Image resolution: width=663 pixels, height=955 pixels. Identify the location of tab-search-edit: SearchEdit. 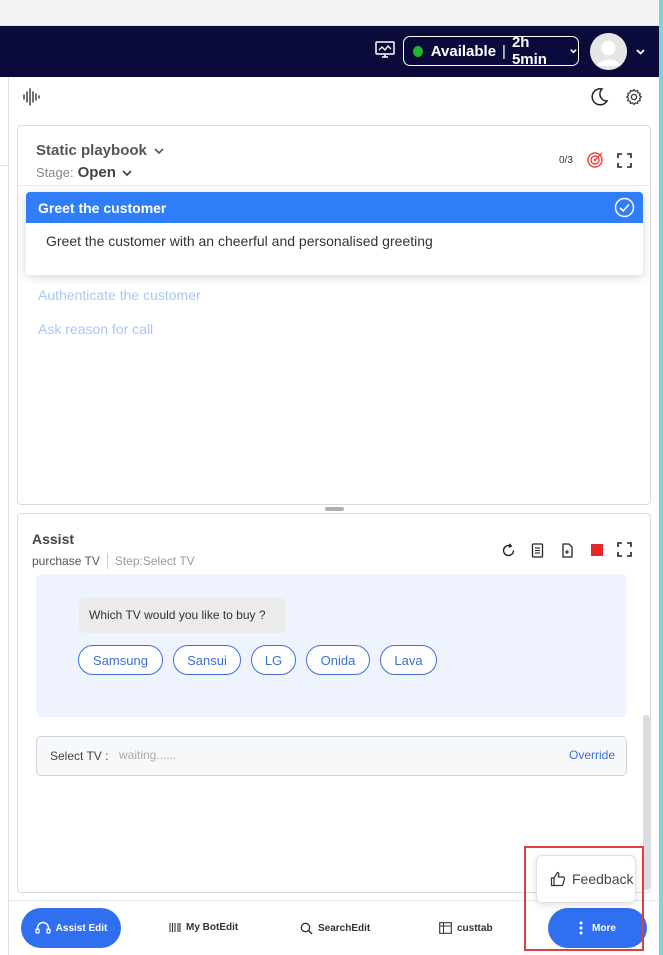
(335, 928).